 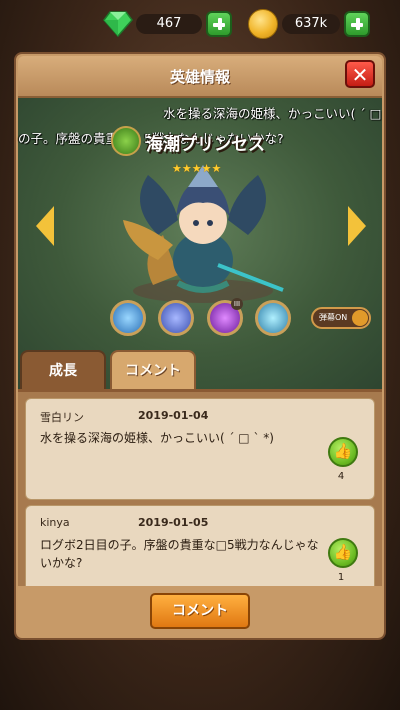 What do you see at coordinates (237, 304) in the screenshot?
I see `skill-level-badge: III` at bounding box center [237, 304].